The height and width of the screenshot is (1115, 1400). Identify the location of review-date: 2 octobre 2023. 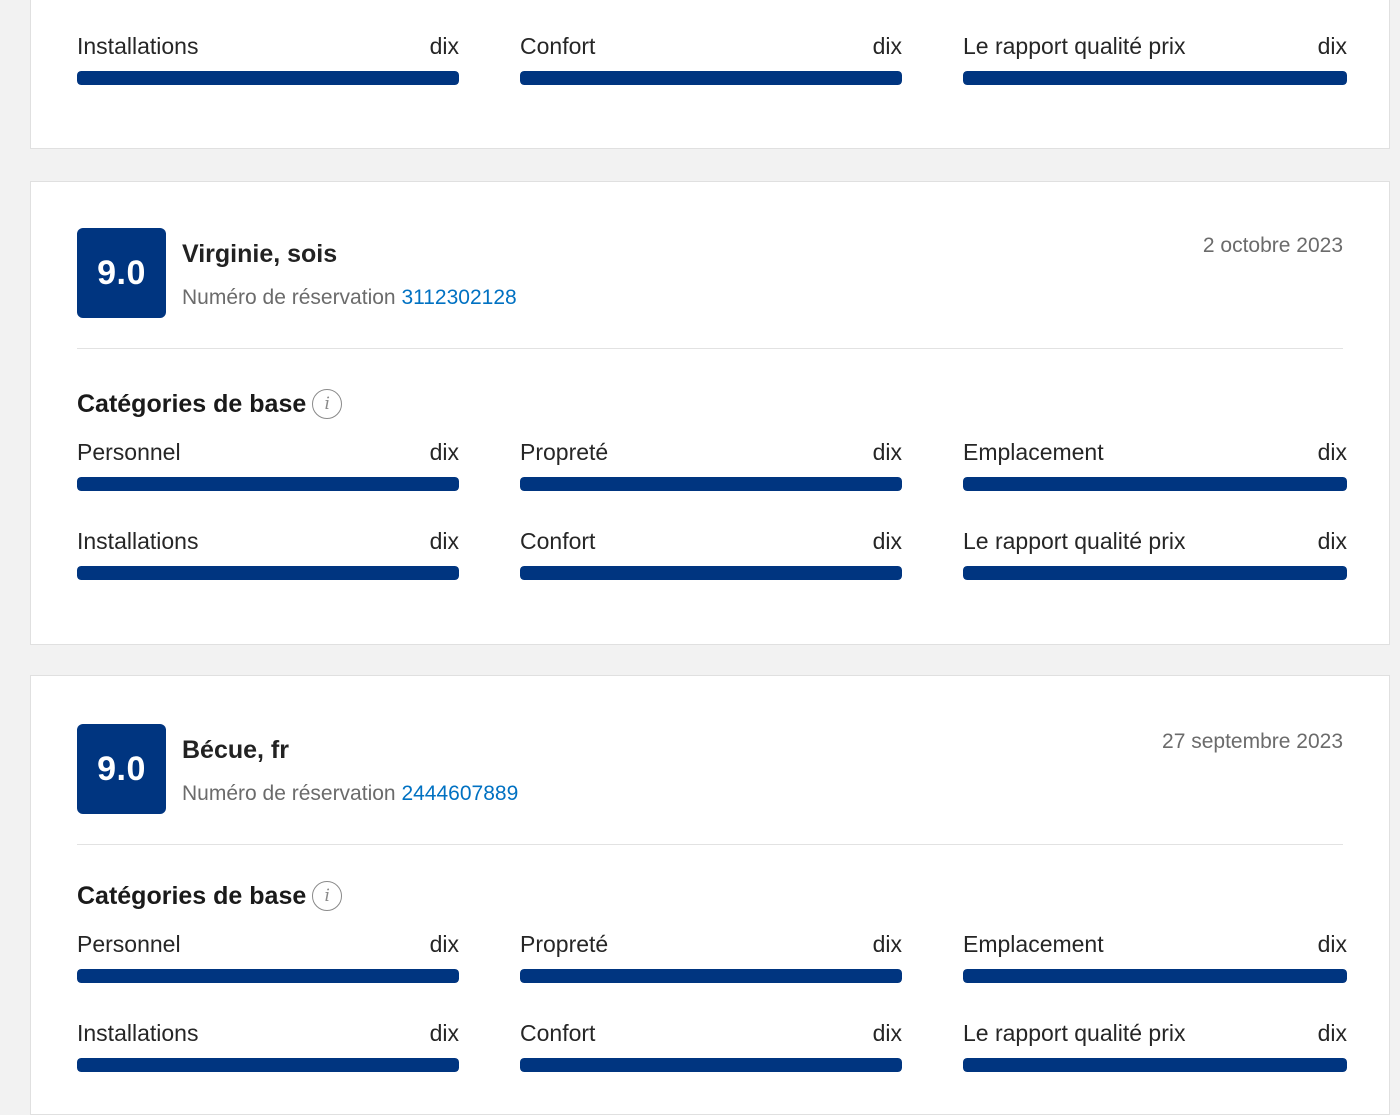
(1272, 245).